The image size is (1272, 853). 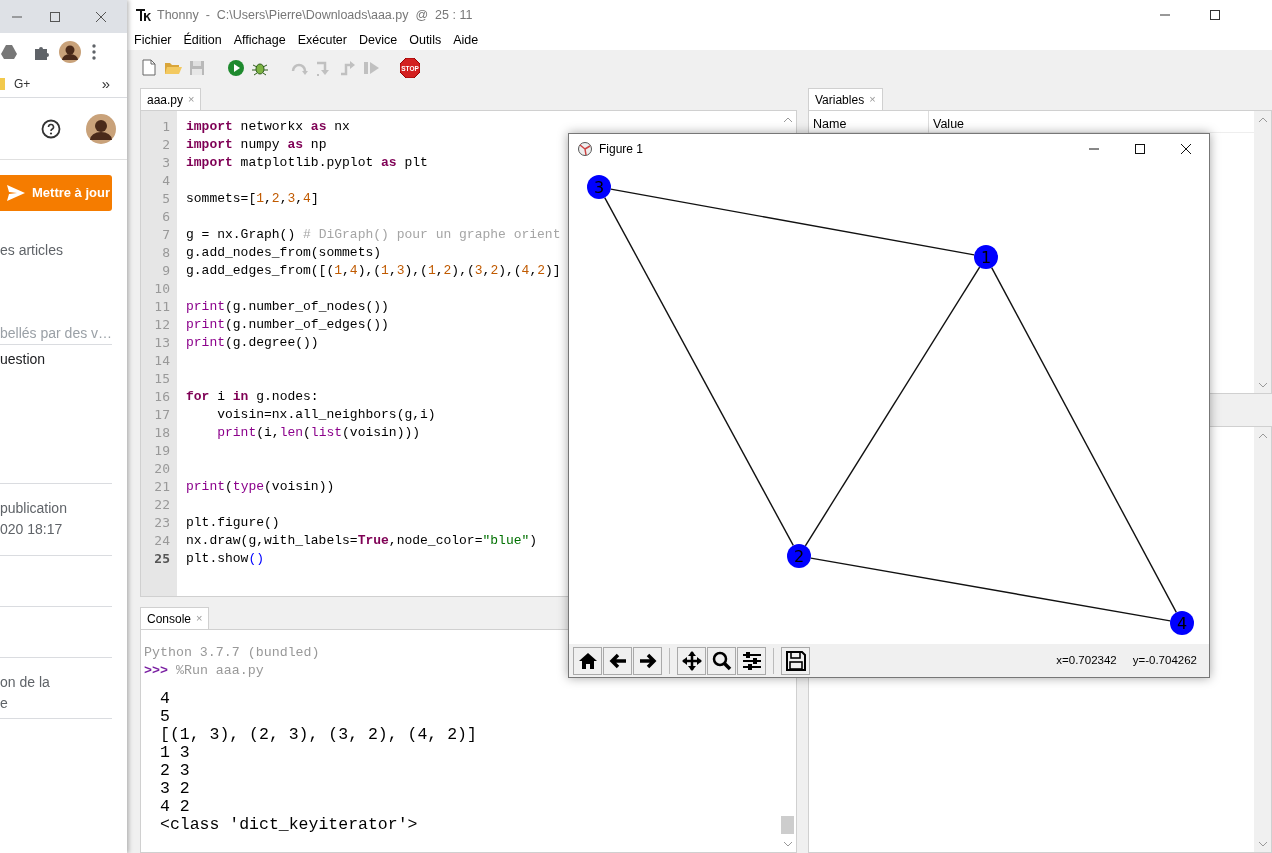 What do you see at coordinates (164, 699) in the screenshot?
I see `console-output: 4` at bounding box center [164, 699].